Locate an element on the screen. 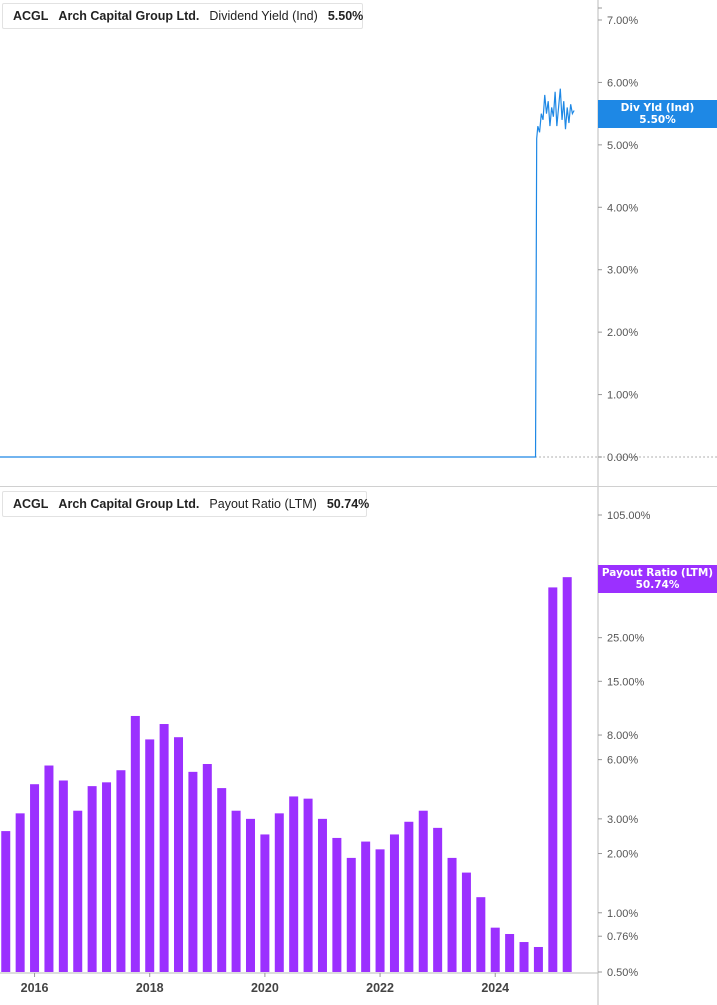  callout-value: 5.50% is located at coordinates (657, 120).